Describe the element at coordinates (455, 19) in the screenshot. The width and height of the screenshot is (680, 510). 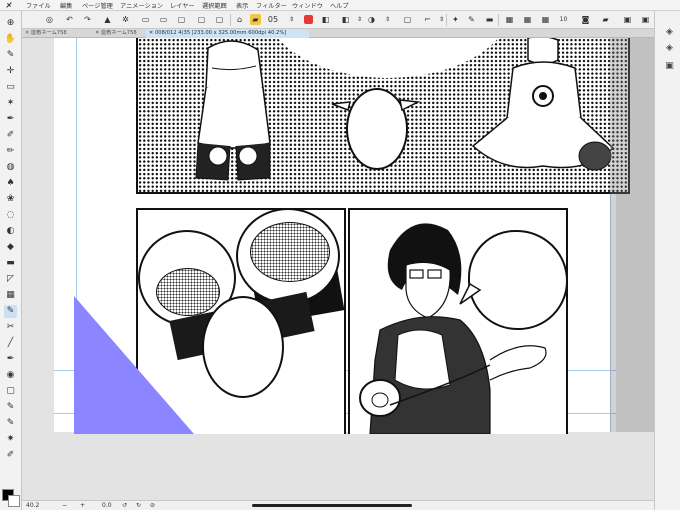
I see `snap-point-icon: ✦` at that location.